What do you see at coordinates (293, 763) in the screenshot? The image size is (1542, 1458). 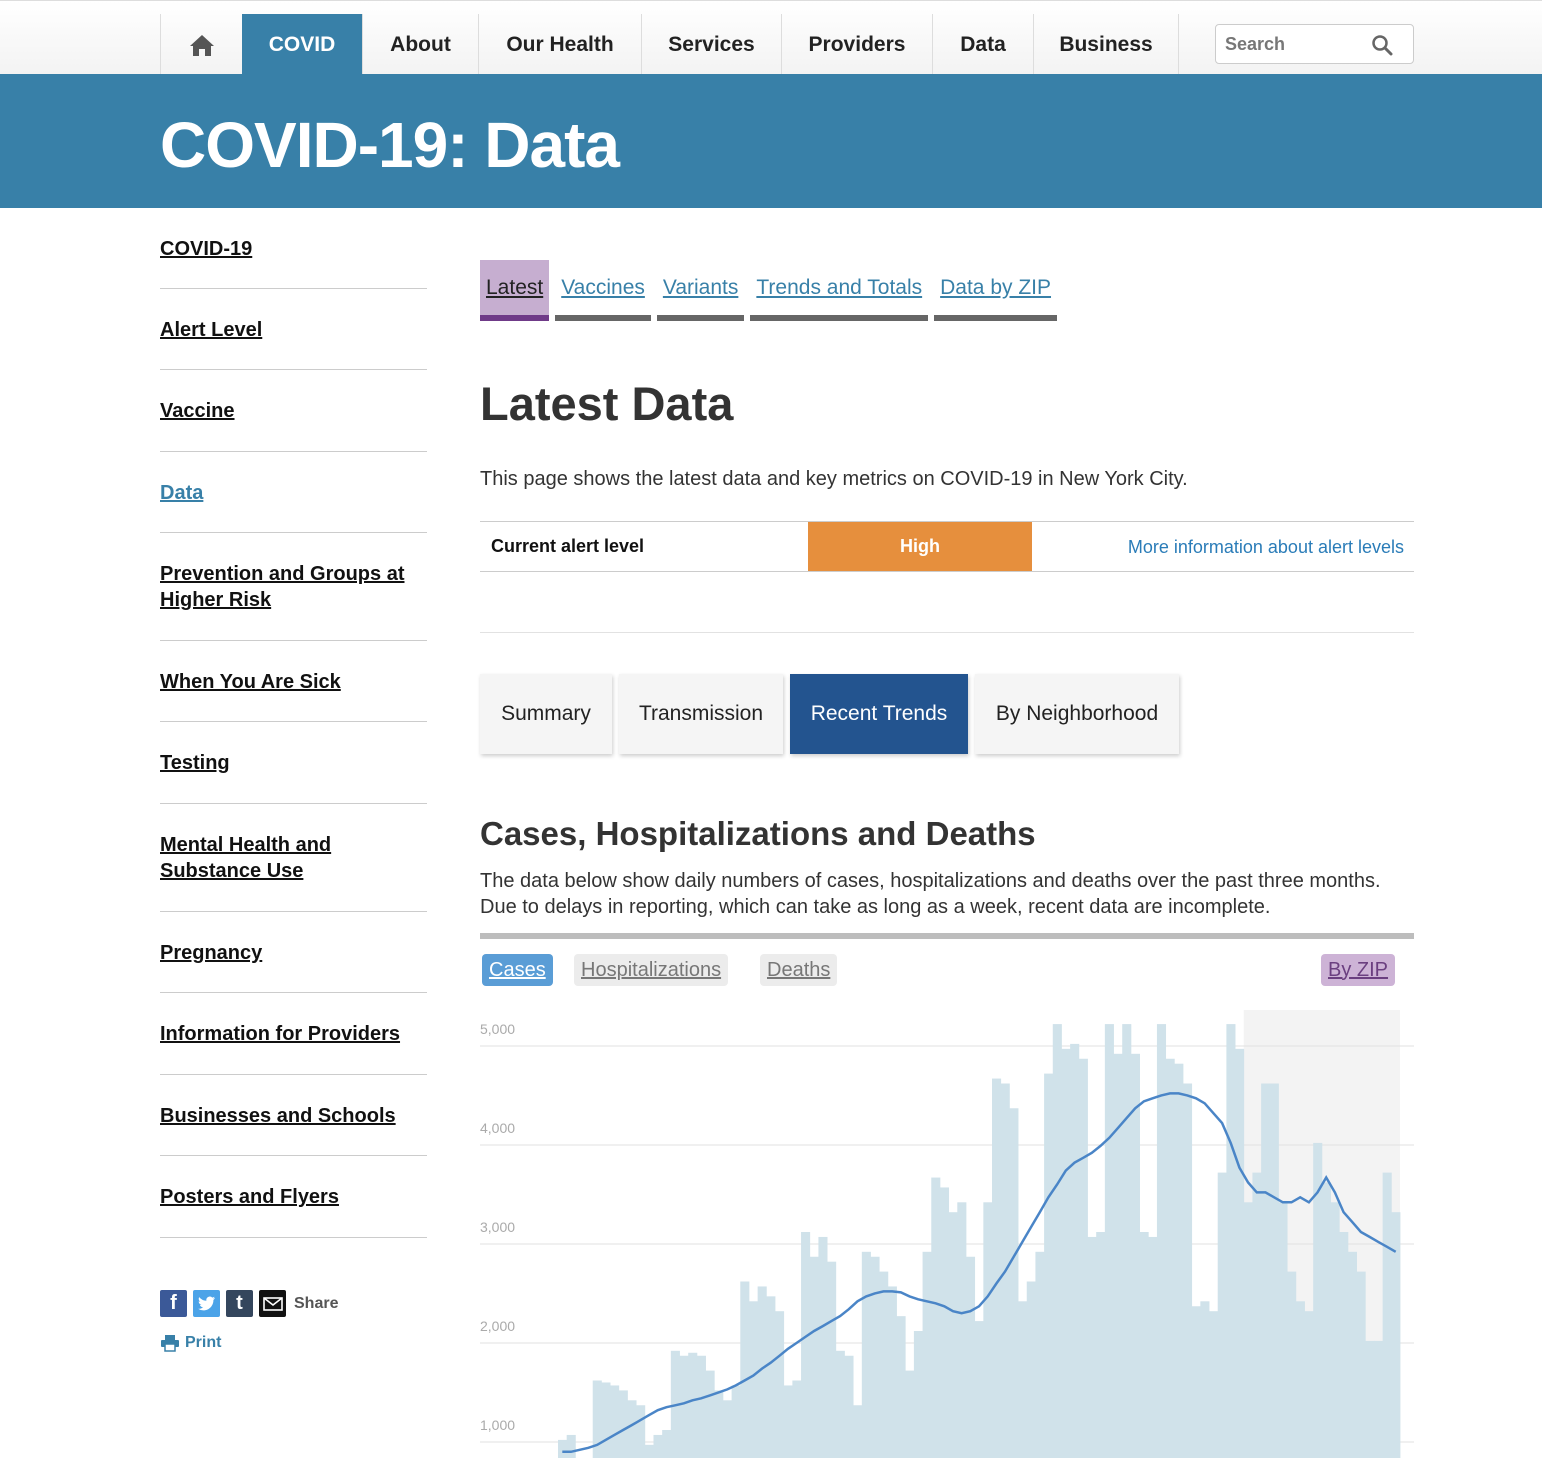 I see `sidebar-item-testing: Testing` at bounding box center [293, 763].